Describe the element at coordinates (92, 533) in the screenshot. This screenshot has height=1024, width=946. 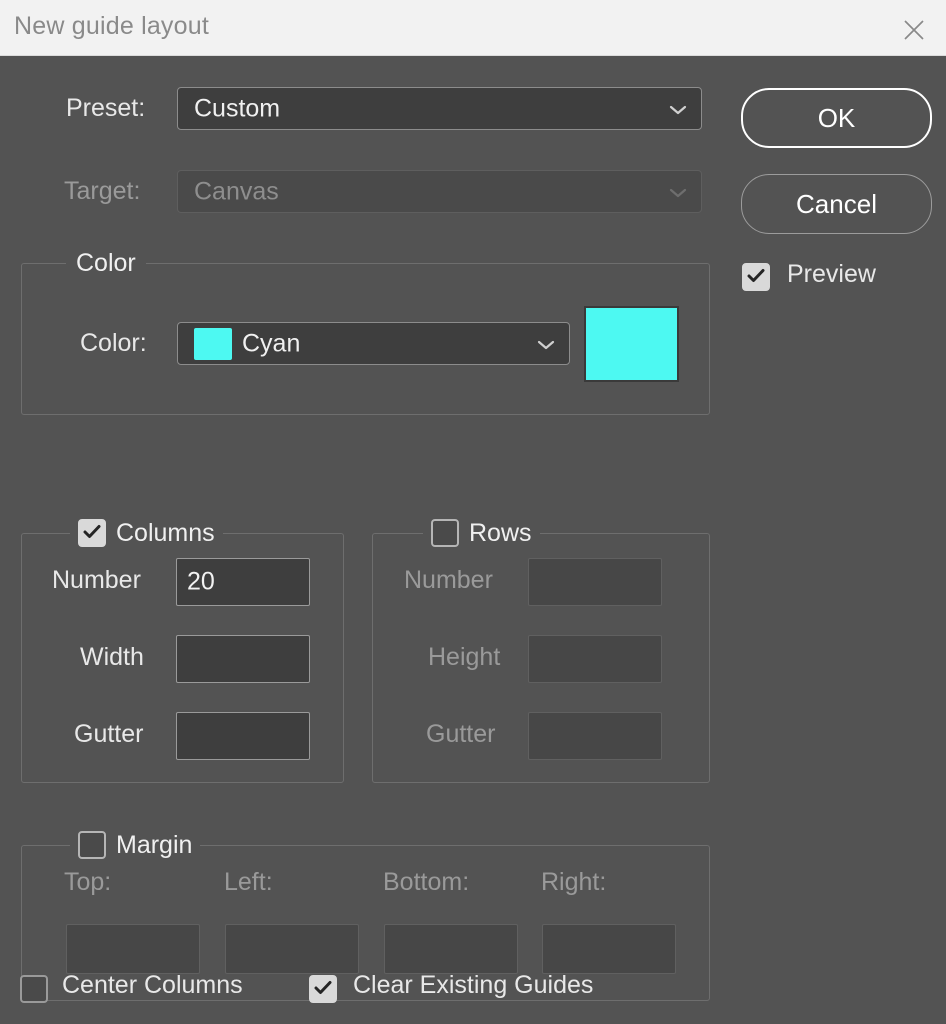
I see `columns-checkbox` at that location.